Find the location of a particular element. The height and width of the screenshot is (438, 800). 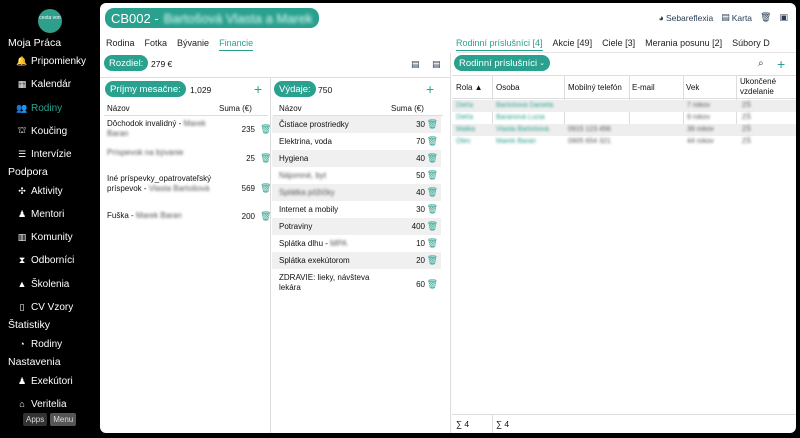

expense-name: Potraviny is located at coordinates (296, 226).